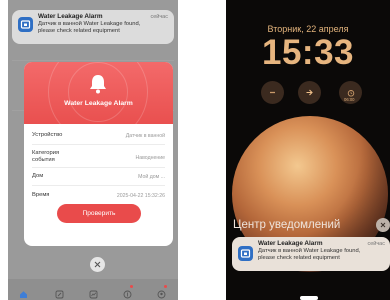  Describe the element at coordinates (309, 298) in the screenshot. I see `home-indicator` at that location.